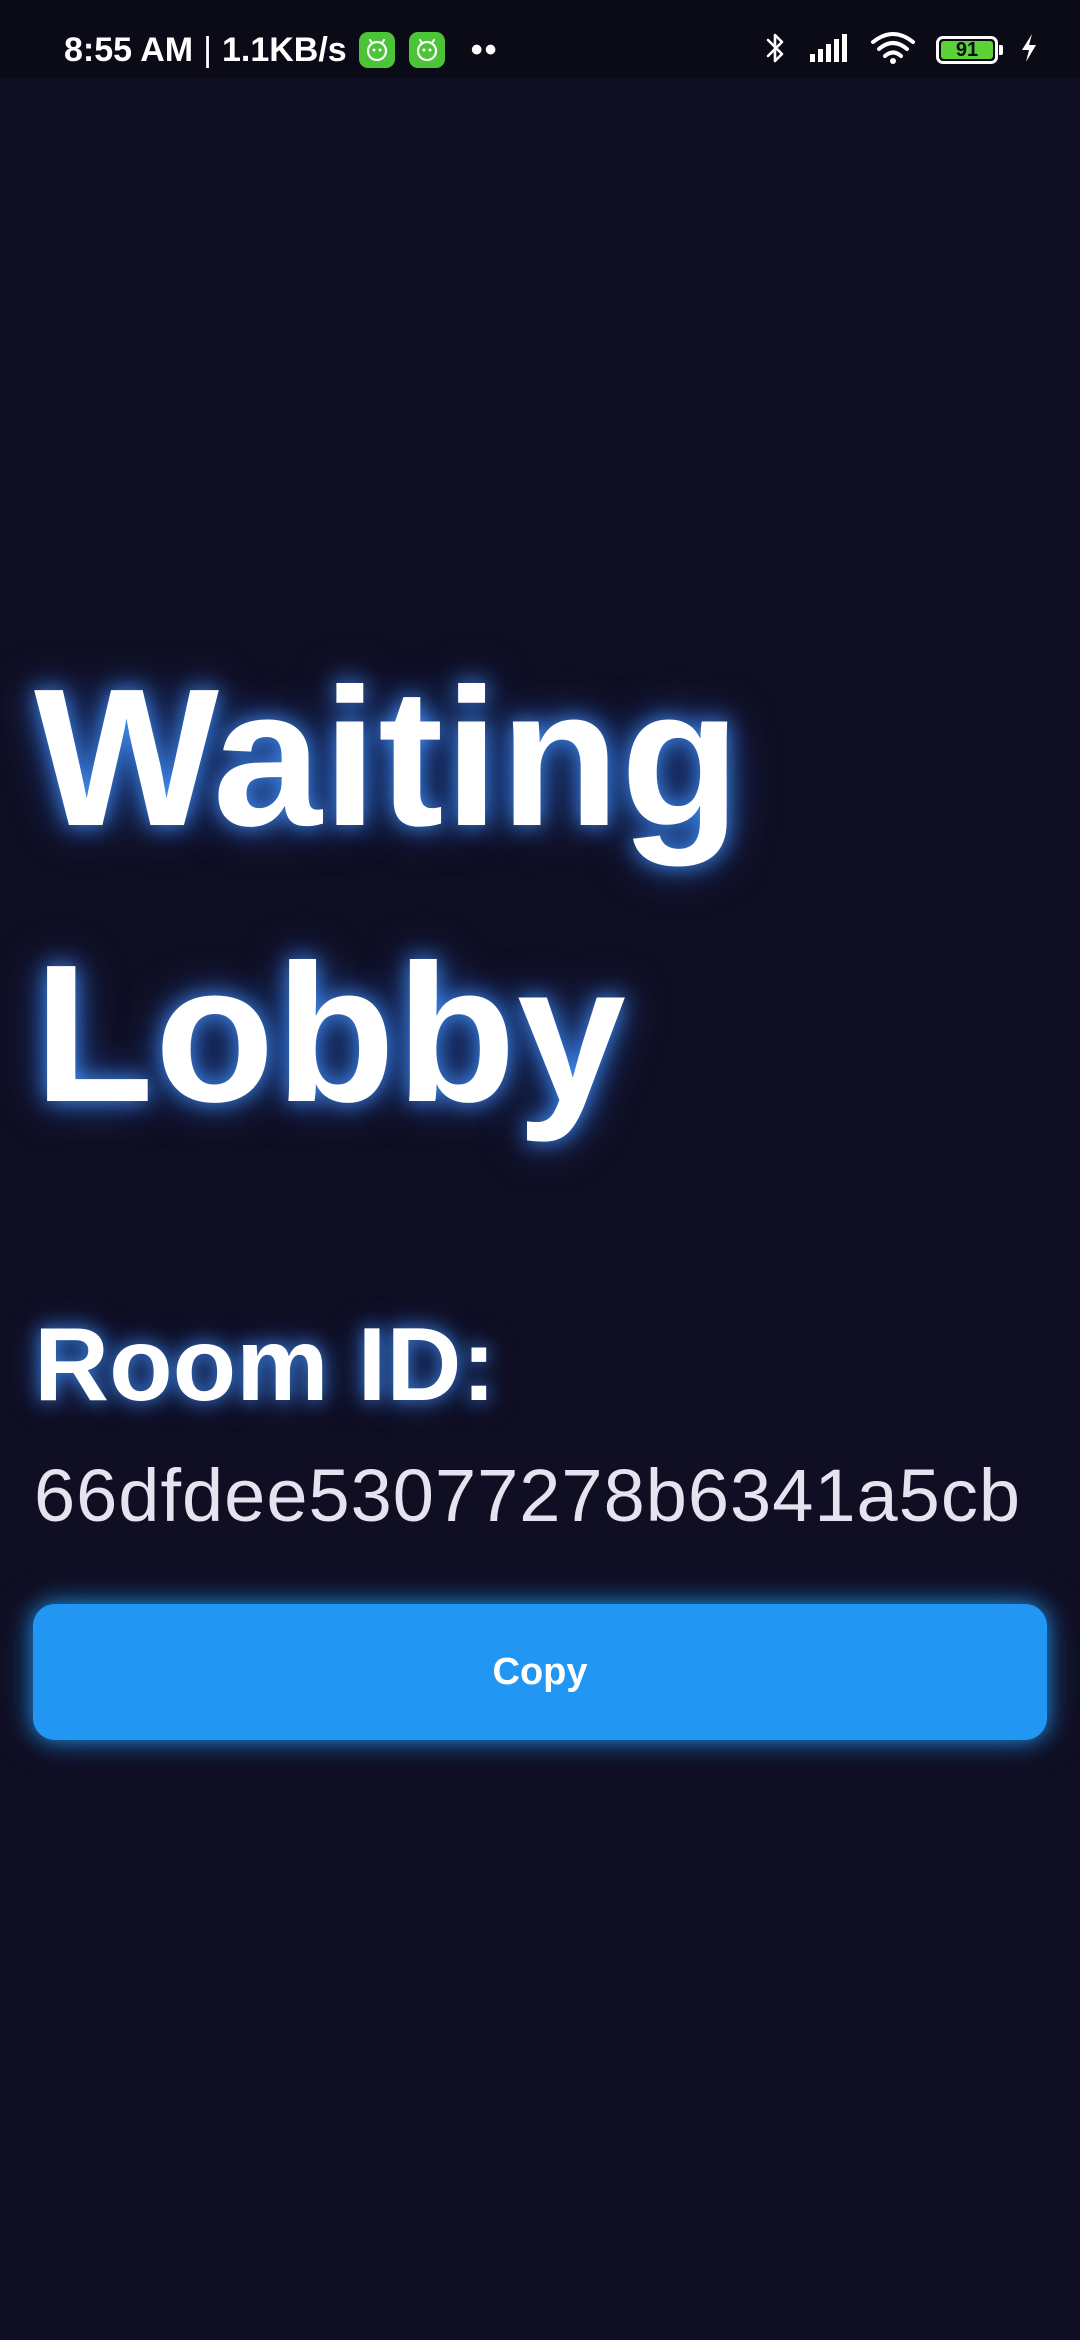 This screenshot has height=2340, width=1080. Describe the element at coordinates (129, 49) in the screenshot. I see `status-time: 8:55 AM` at that location.